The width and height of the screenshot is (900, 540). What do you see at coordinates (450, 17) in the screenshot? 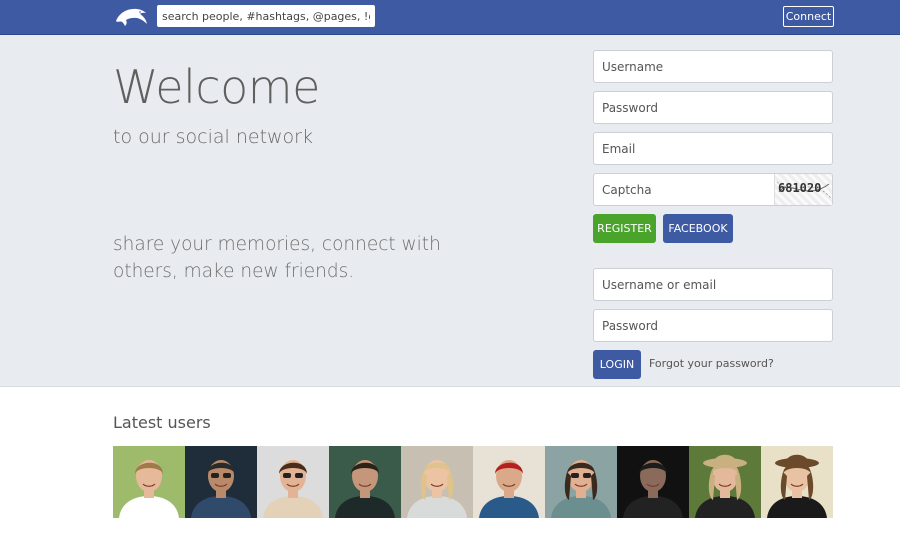
I see `top-navigation-bar: Connect` at bounding box center [450, 17].